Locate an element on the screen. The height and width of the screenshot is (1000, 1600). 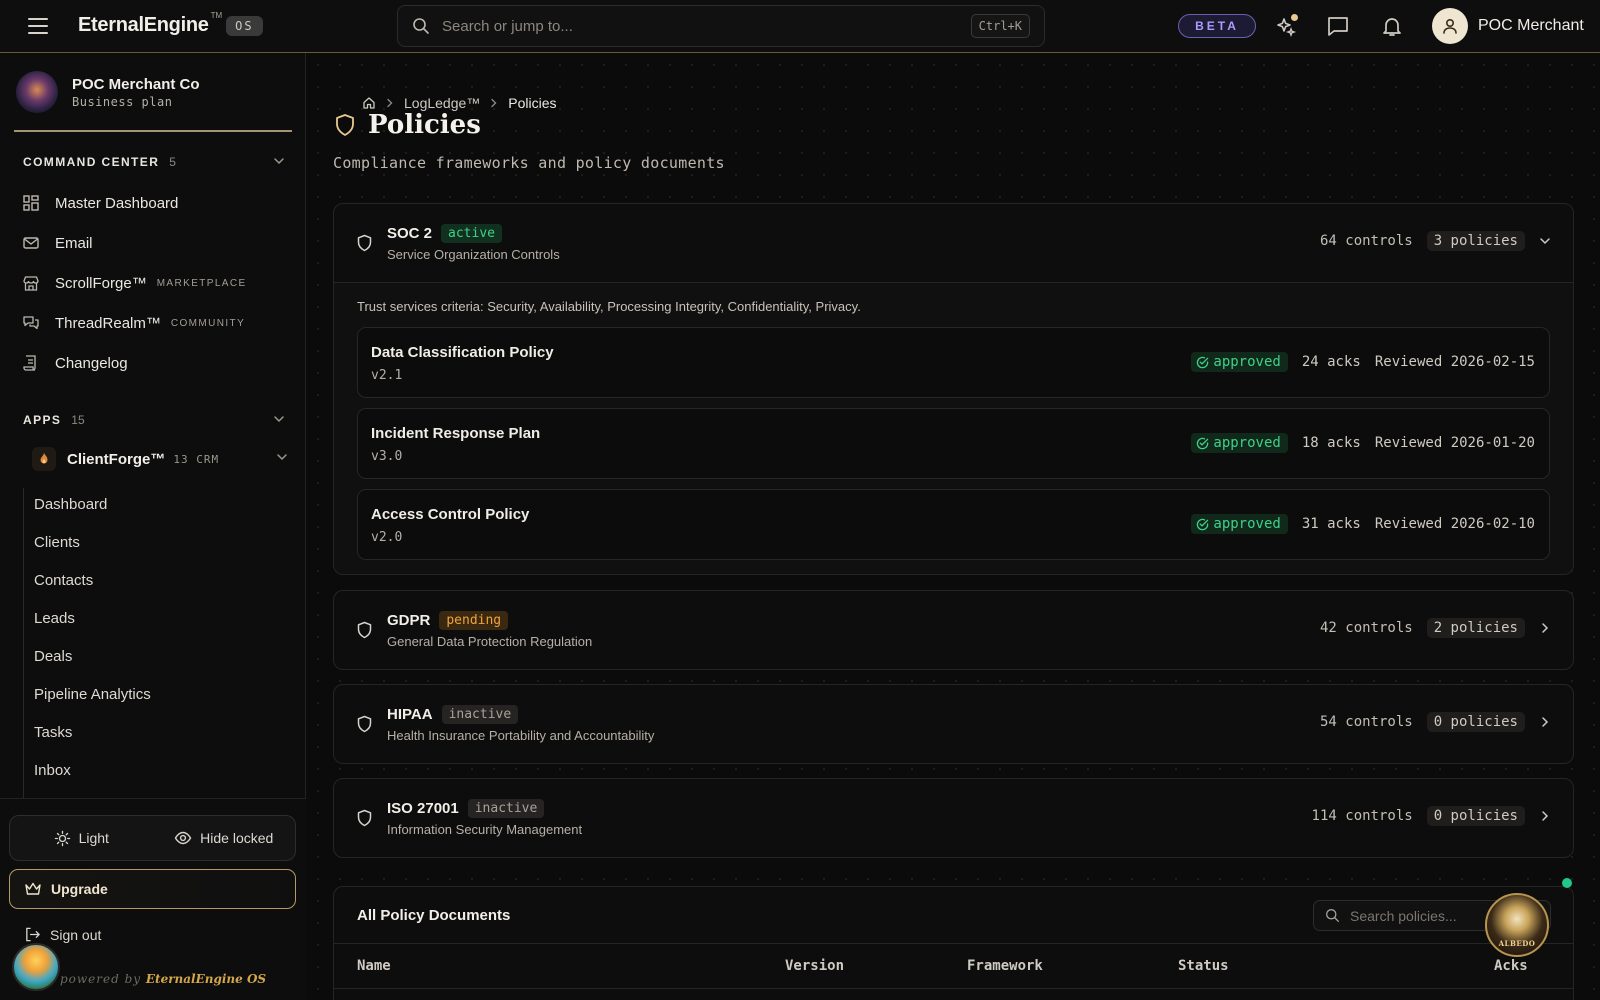
breadcrumb-logledge: LogLedge™ is located at coordinates (442, 103).